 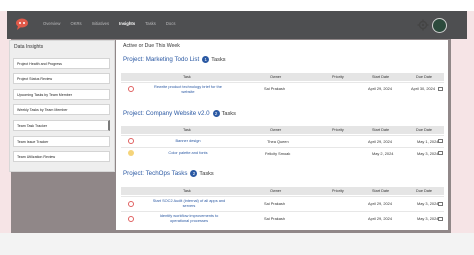 I want to click on task-start-date: May 2, 2024, so click(x=383, y=153).